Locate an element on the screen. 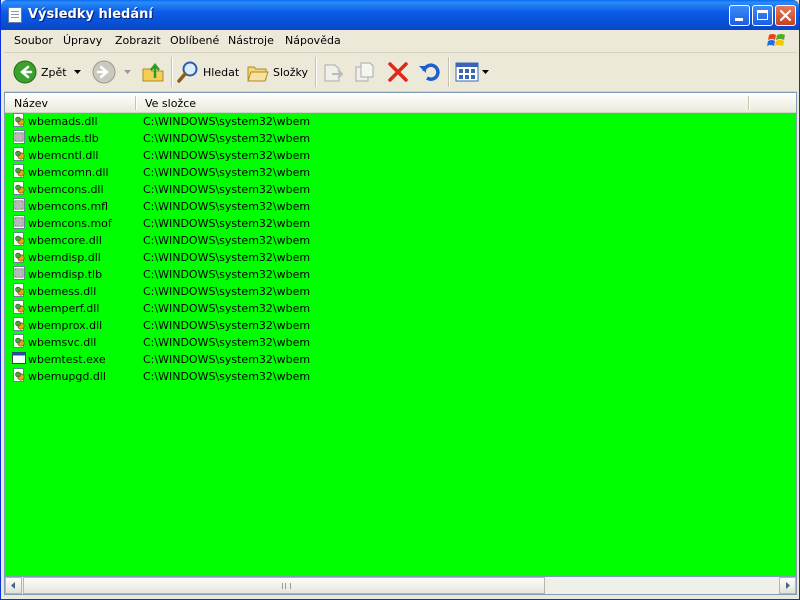 This screenshot has height=600, width=800. column-header-name: Název is located at coordinates (31, 103).